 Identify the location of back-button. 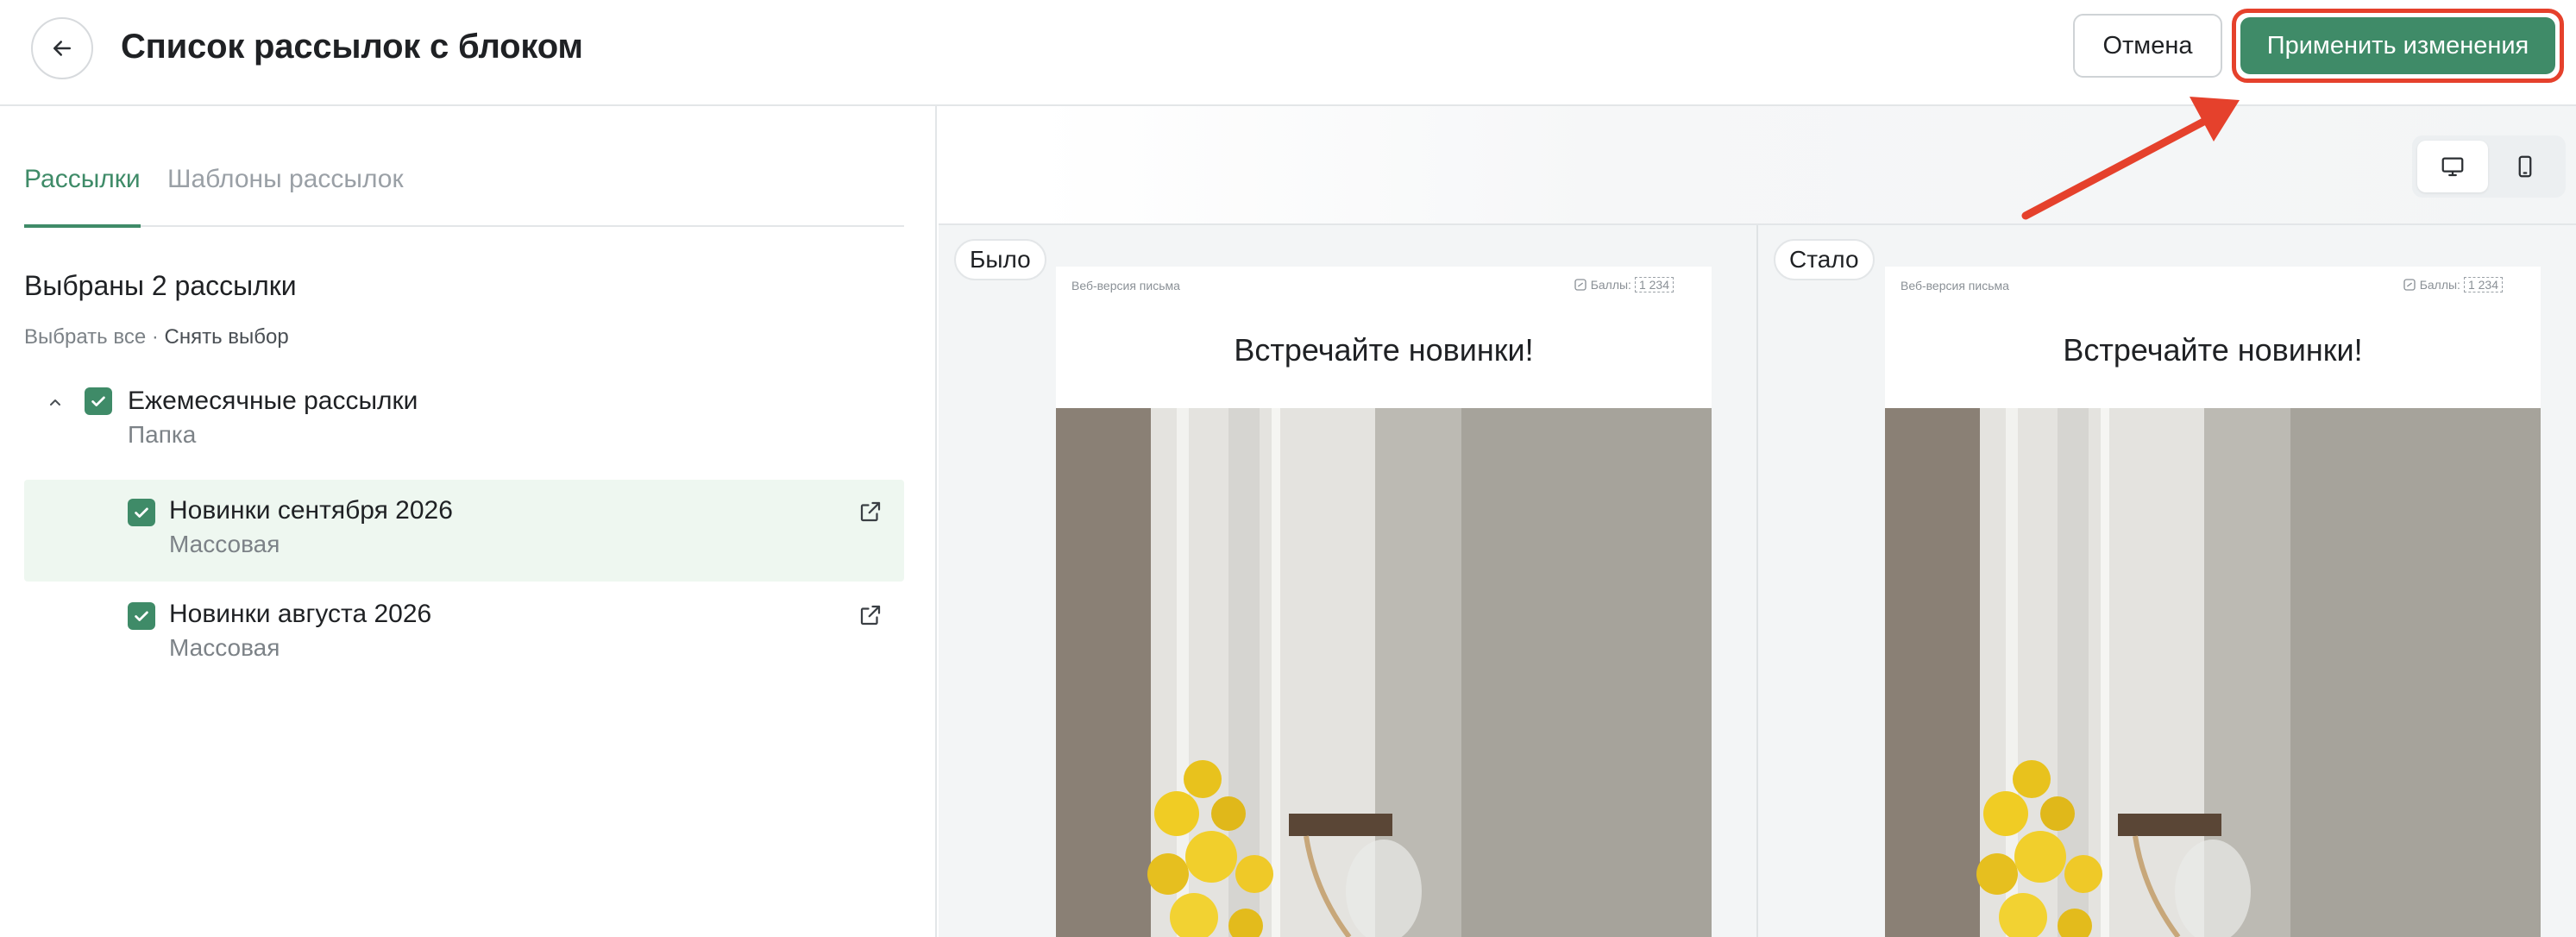
(62, 48).